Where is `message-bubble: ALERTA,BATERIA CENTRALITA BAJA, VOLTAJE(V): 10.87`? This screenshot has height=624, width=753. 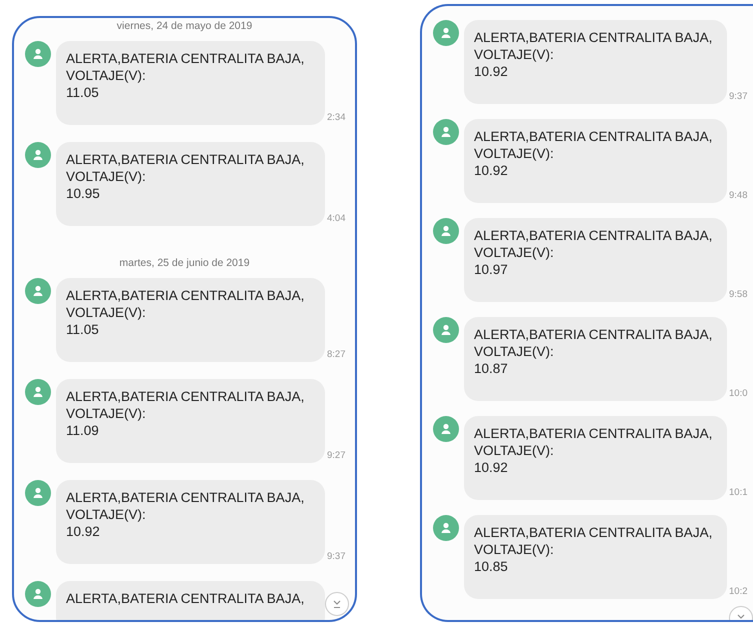
message-bubble: ALERTA,BATERIA CENTRALITA BAJA, VOLTAJE(V): 10.87 is located at coordinates (595, 359).